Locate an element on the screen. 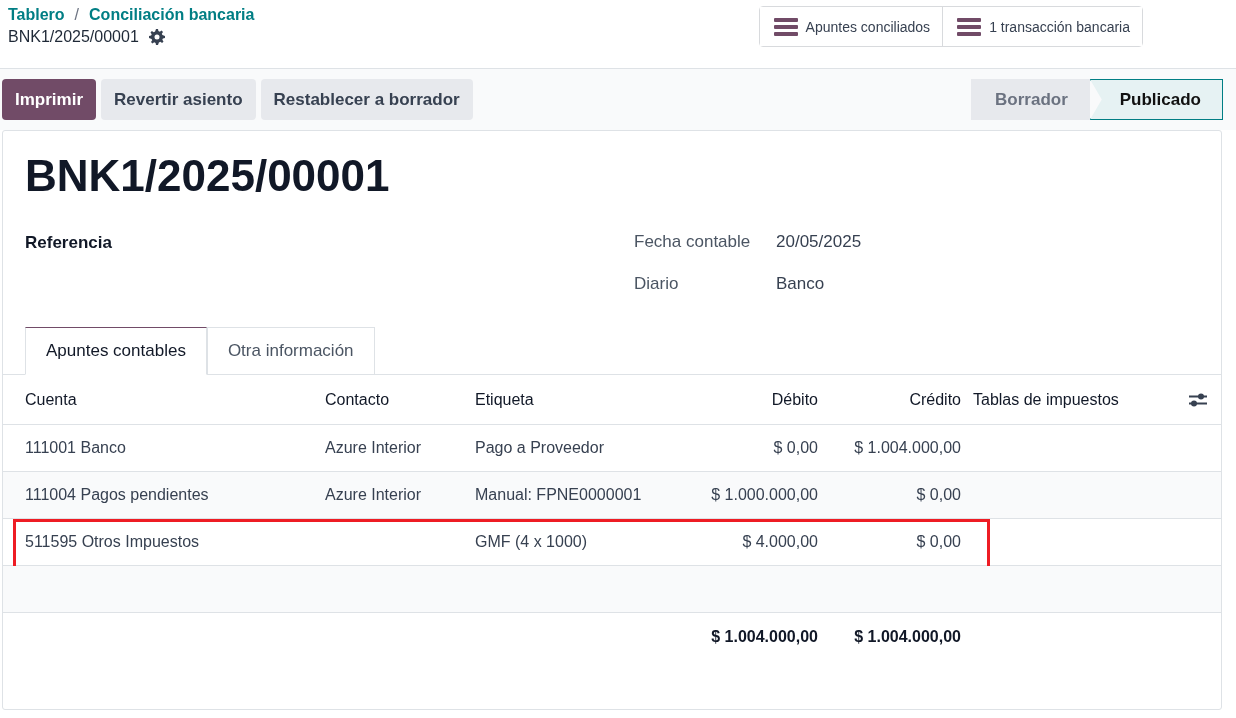 The width and height of the screenshot is (1236, 718). table-cell-text: Manual: FPNE0000001 is located at coordinates (558, 495).